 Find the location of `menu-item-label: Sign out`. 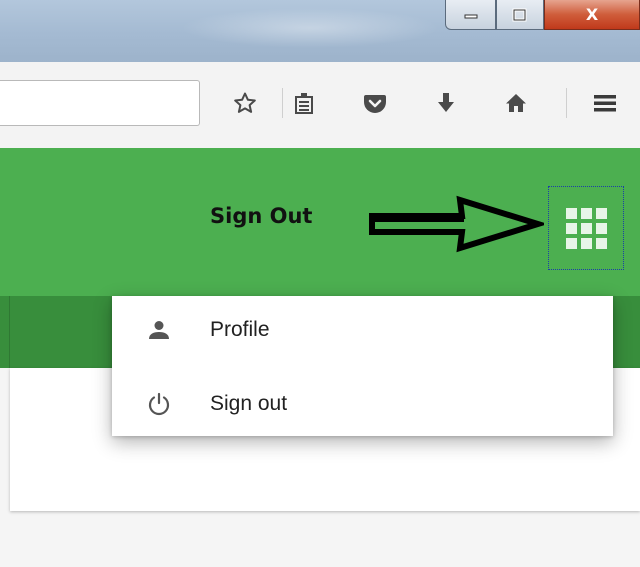

menu-item-label: Sign out is located at coordinates (249, 403).